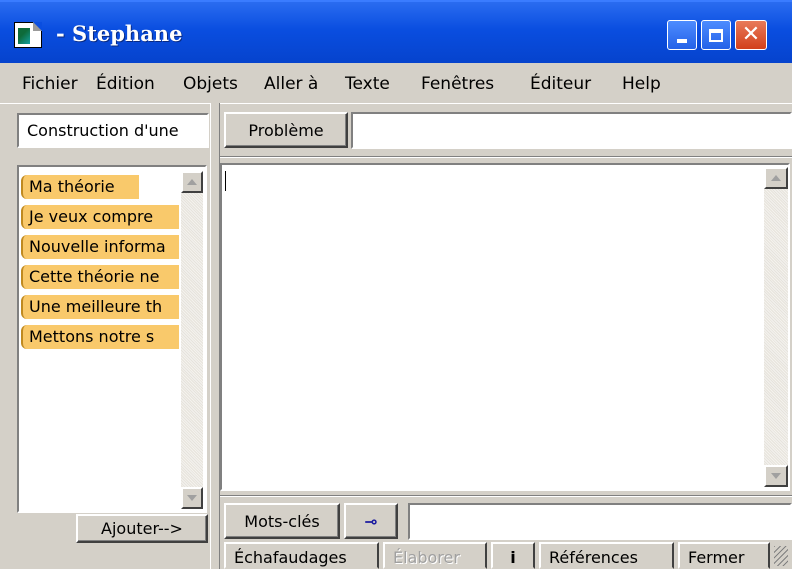  I want to click on title-bar: - Stephane ✕, so click(396, 31).